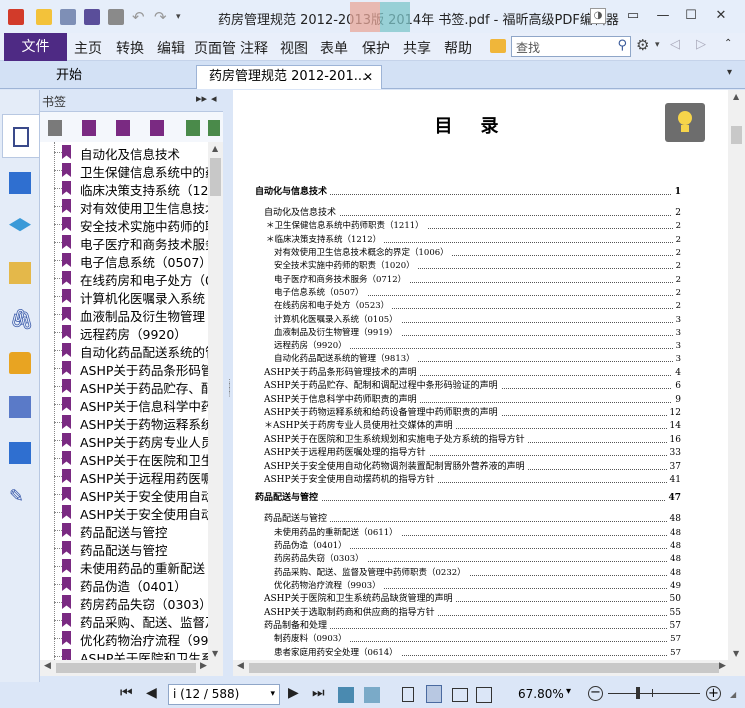 The image size is (745, 708). Describe the element at coordinates (713, 693) in the screenshot. I see `zoom-in-icon: +` at that location.